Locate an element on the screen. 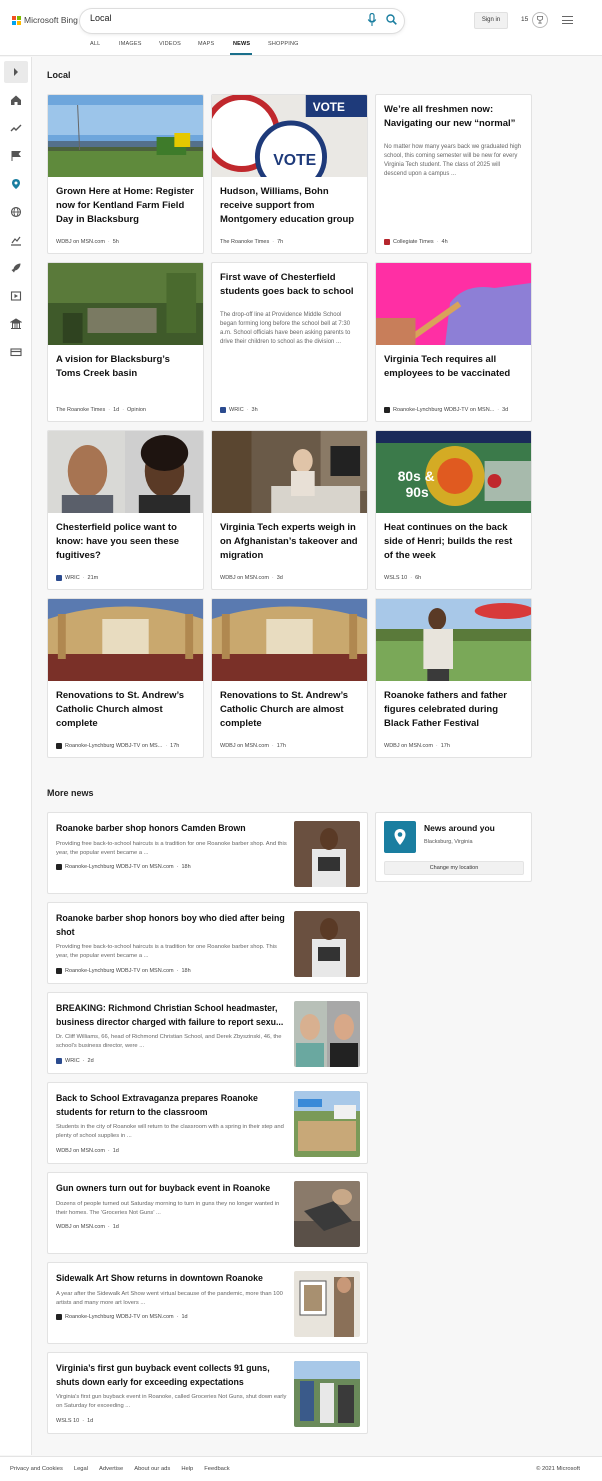 The image size is (602, 1481). card-time: 6h is located at coordinates (418, 578).